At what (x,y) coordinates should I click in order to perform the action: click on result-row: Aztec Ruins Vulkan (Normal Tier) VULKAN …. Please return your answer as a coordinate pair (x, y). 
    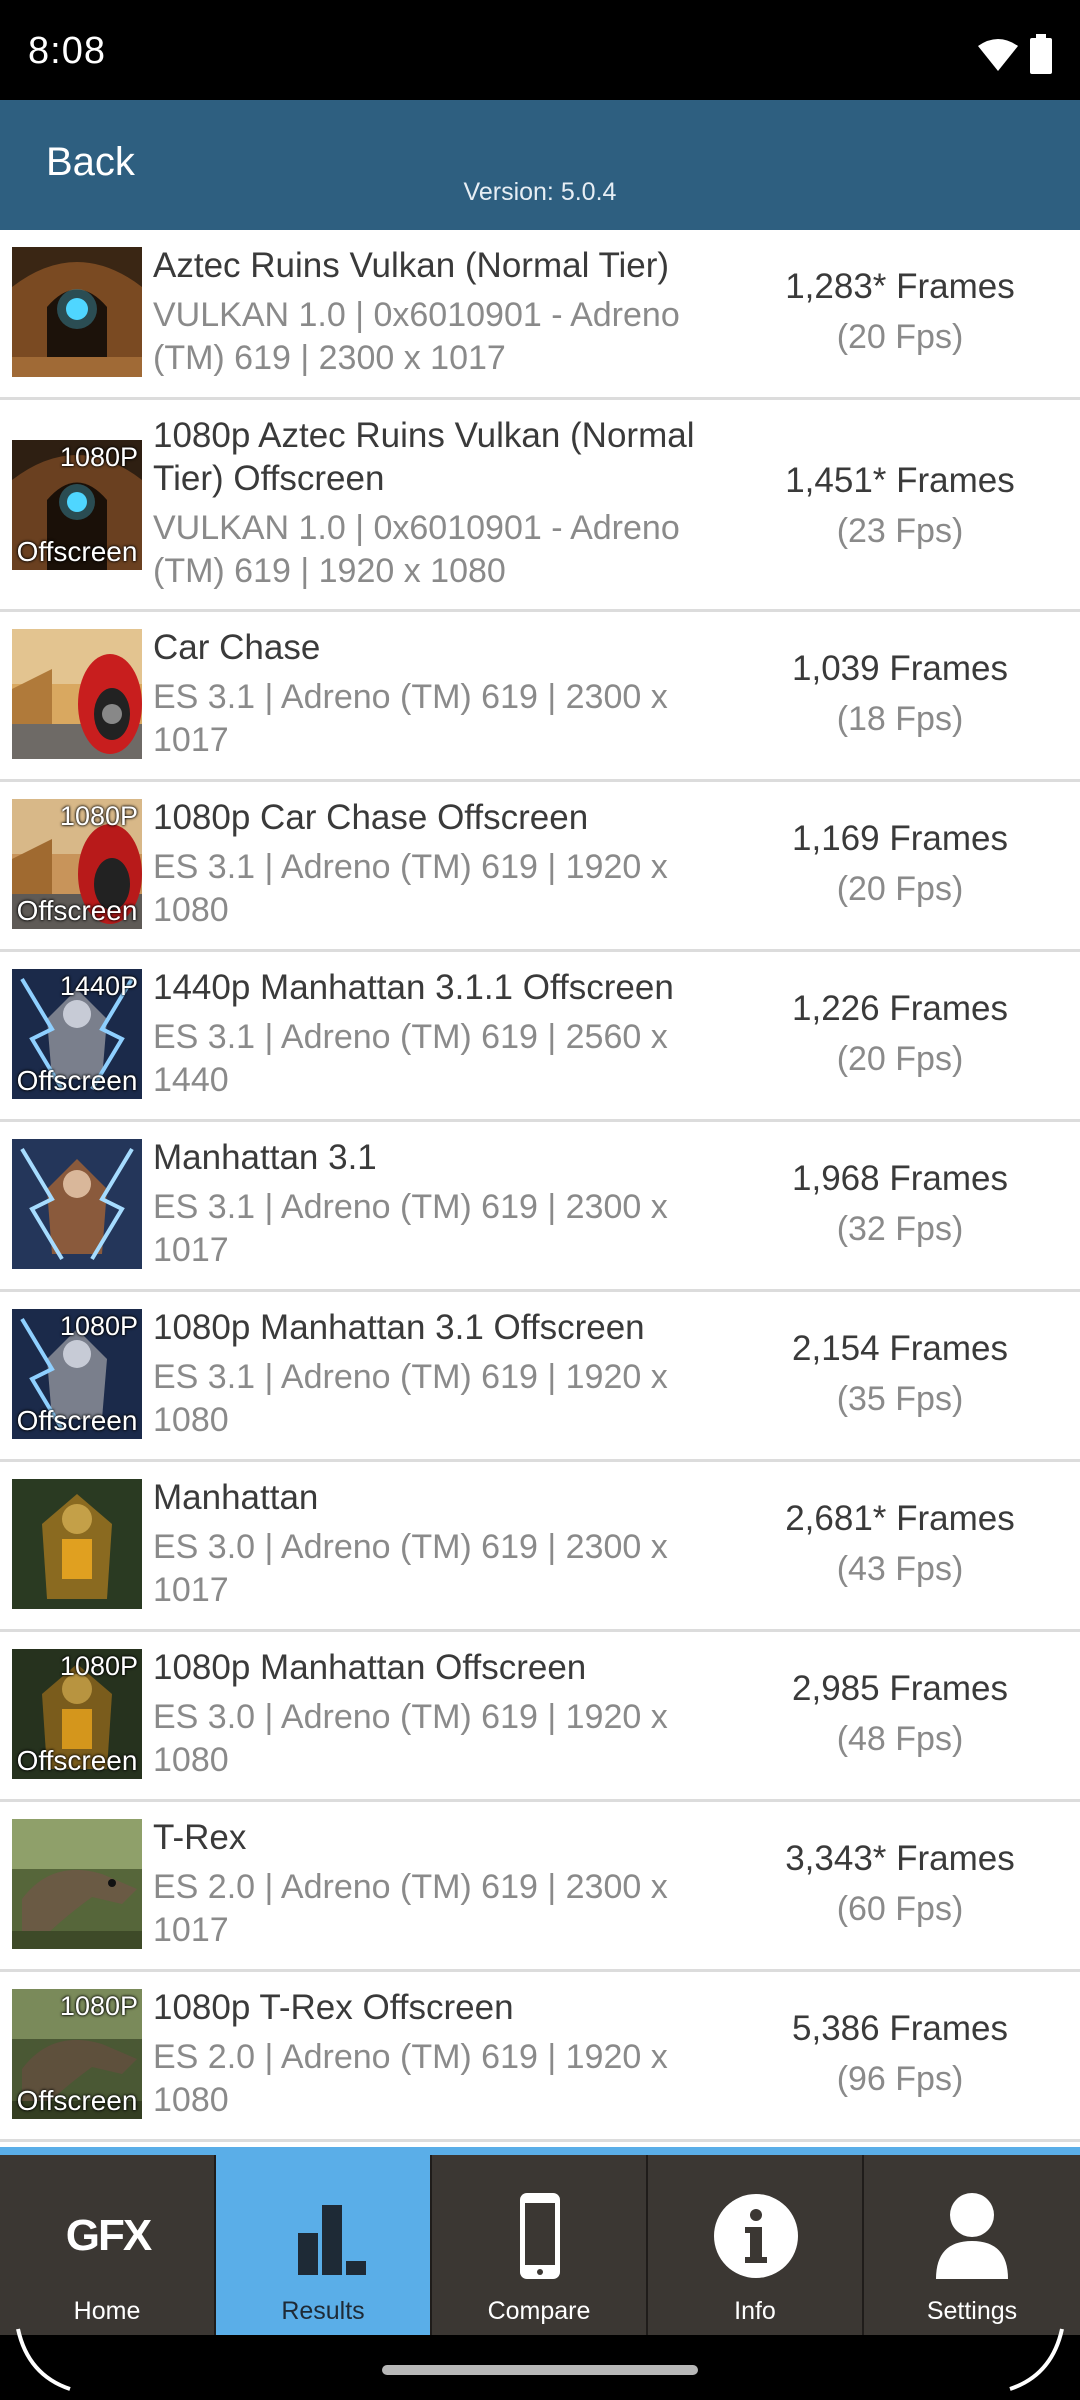
    Looking at the image, I should click on (540, 315).